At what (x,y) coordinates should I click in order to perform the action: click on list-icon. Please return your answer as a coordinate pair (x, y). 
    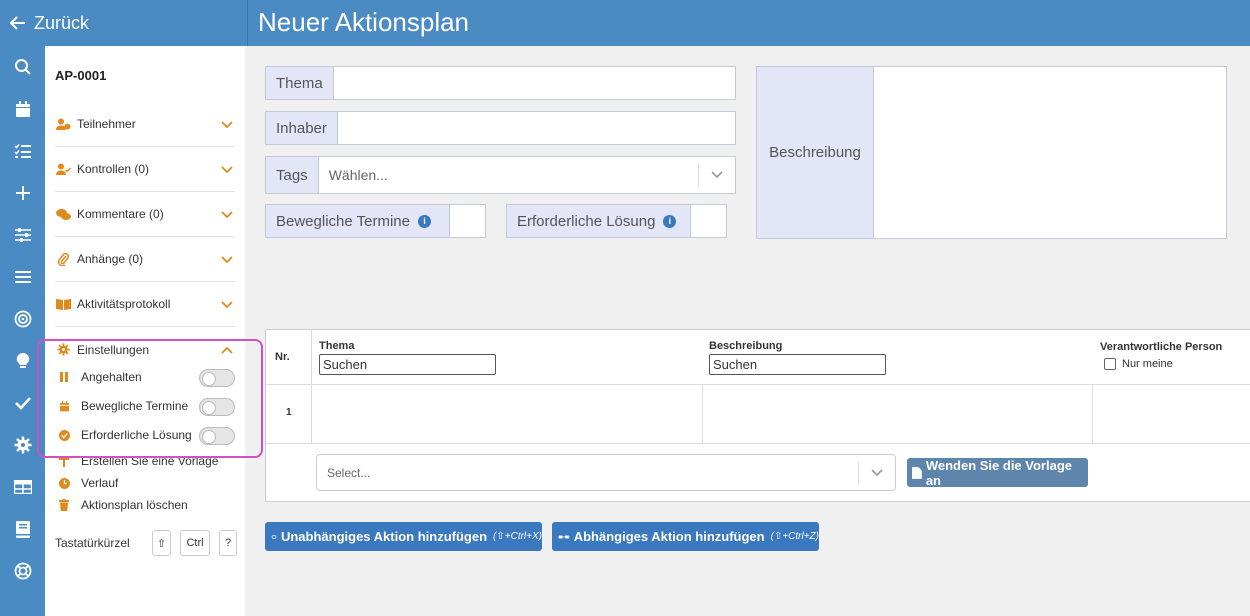
    Looking at the image, I should click on (23, 277).